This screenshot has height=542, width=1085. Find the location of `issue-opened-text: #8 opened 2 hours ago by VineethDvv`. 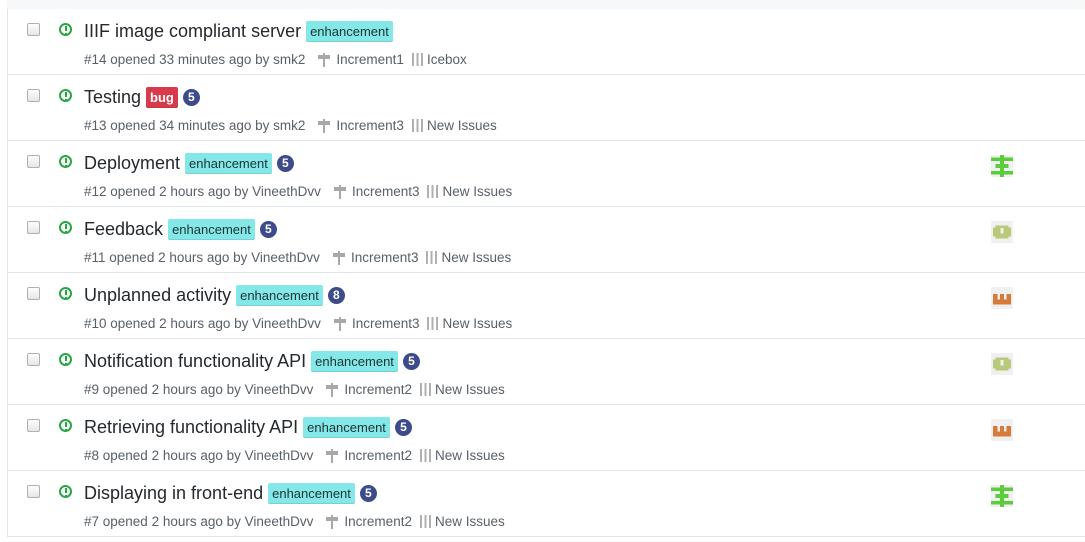

issue-opened-text: #8 opened 2 hours ago by VineethDvv is located at coordinates (198, 455).